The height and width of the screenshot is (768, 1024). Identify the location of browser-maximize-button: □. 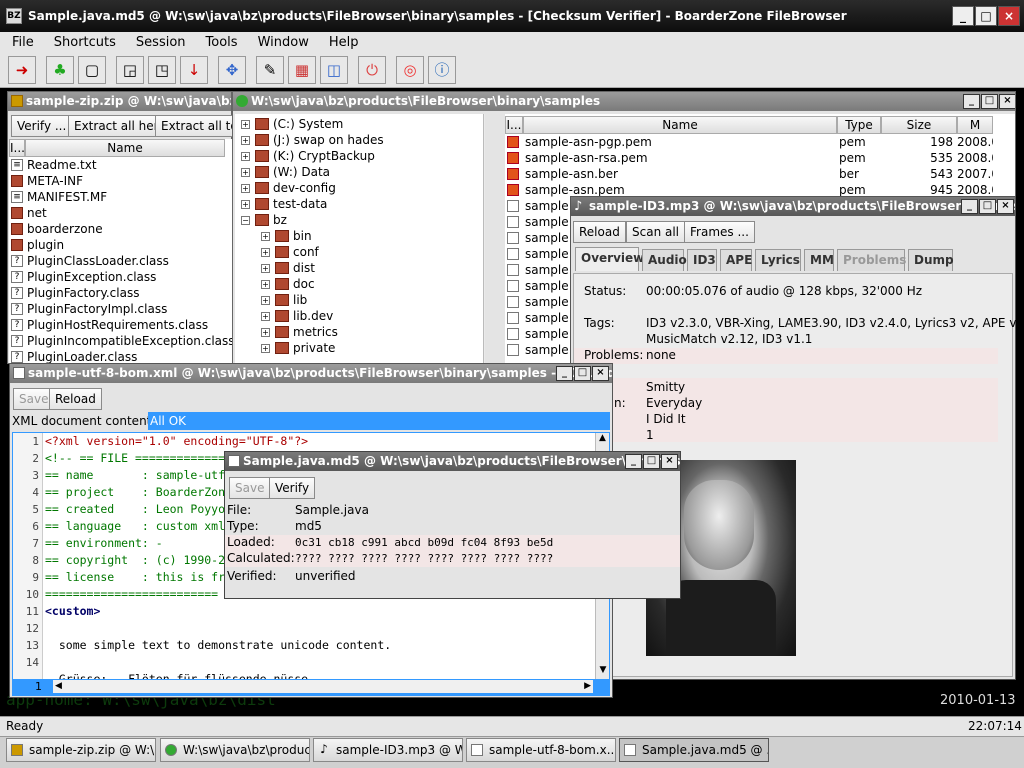
(989, 101).